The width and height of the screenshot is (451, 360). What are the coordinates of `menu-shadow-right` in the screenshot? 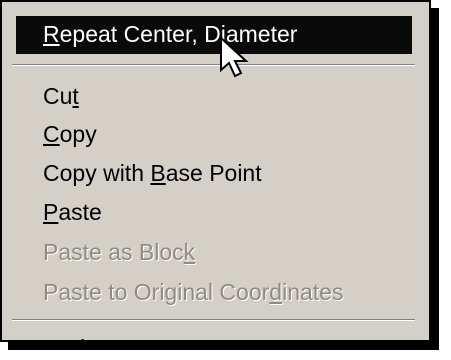 It's located at (435, 179).